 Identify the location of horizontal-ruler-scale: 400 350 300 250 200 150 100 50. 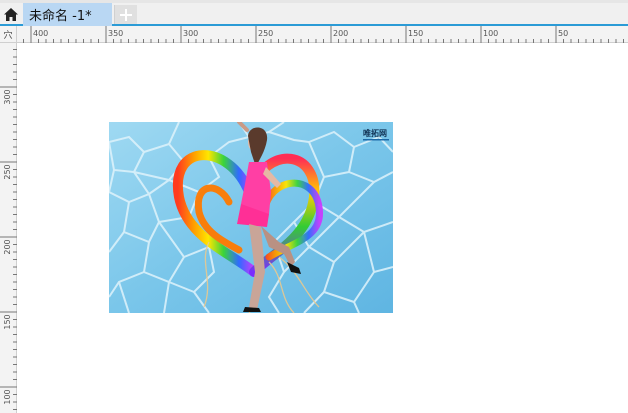
(323, 34).